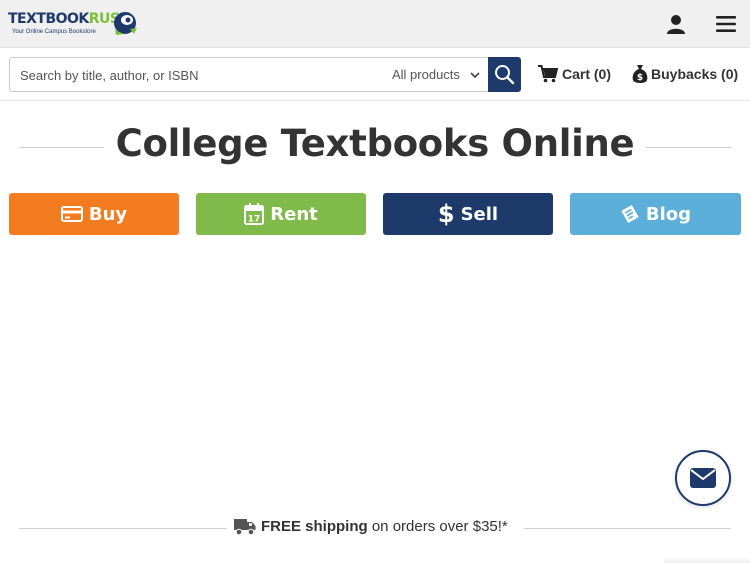 Image resolution: width=750 pixels, height=563 pixels. Describe the element at coordinates (627, 528) in the screenshot. I see `shipping-divider-right` at that location.